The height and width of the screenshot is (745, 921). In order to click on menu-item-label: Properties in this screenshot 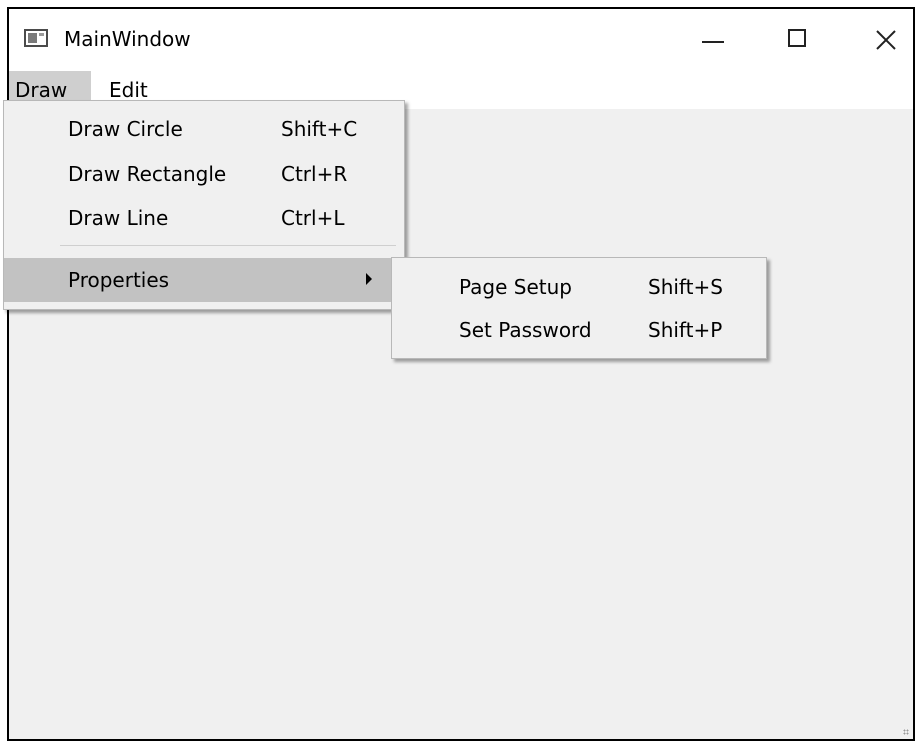, I will do `click(119, 280)`.